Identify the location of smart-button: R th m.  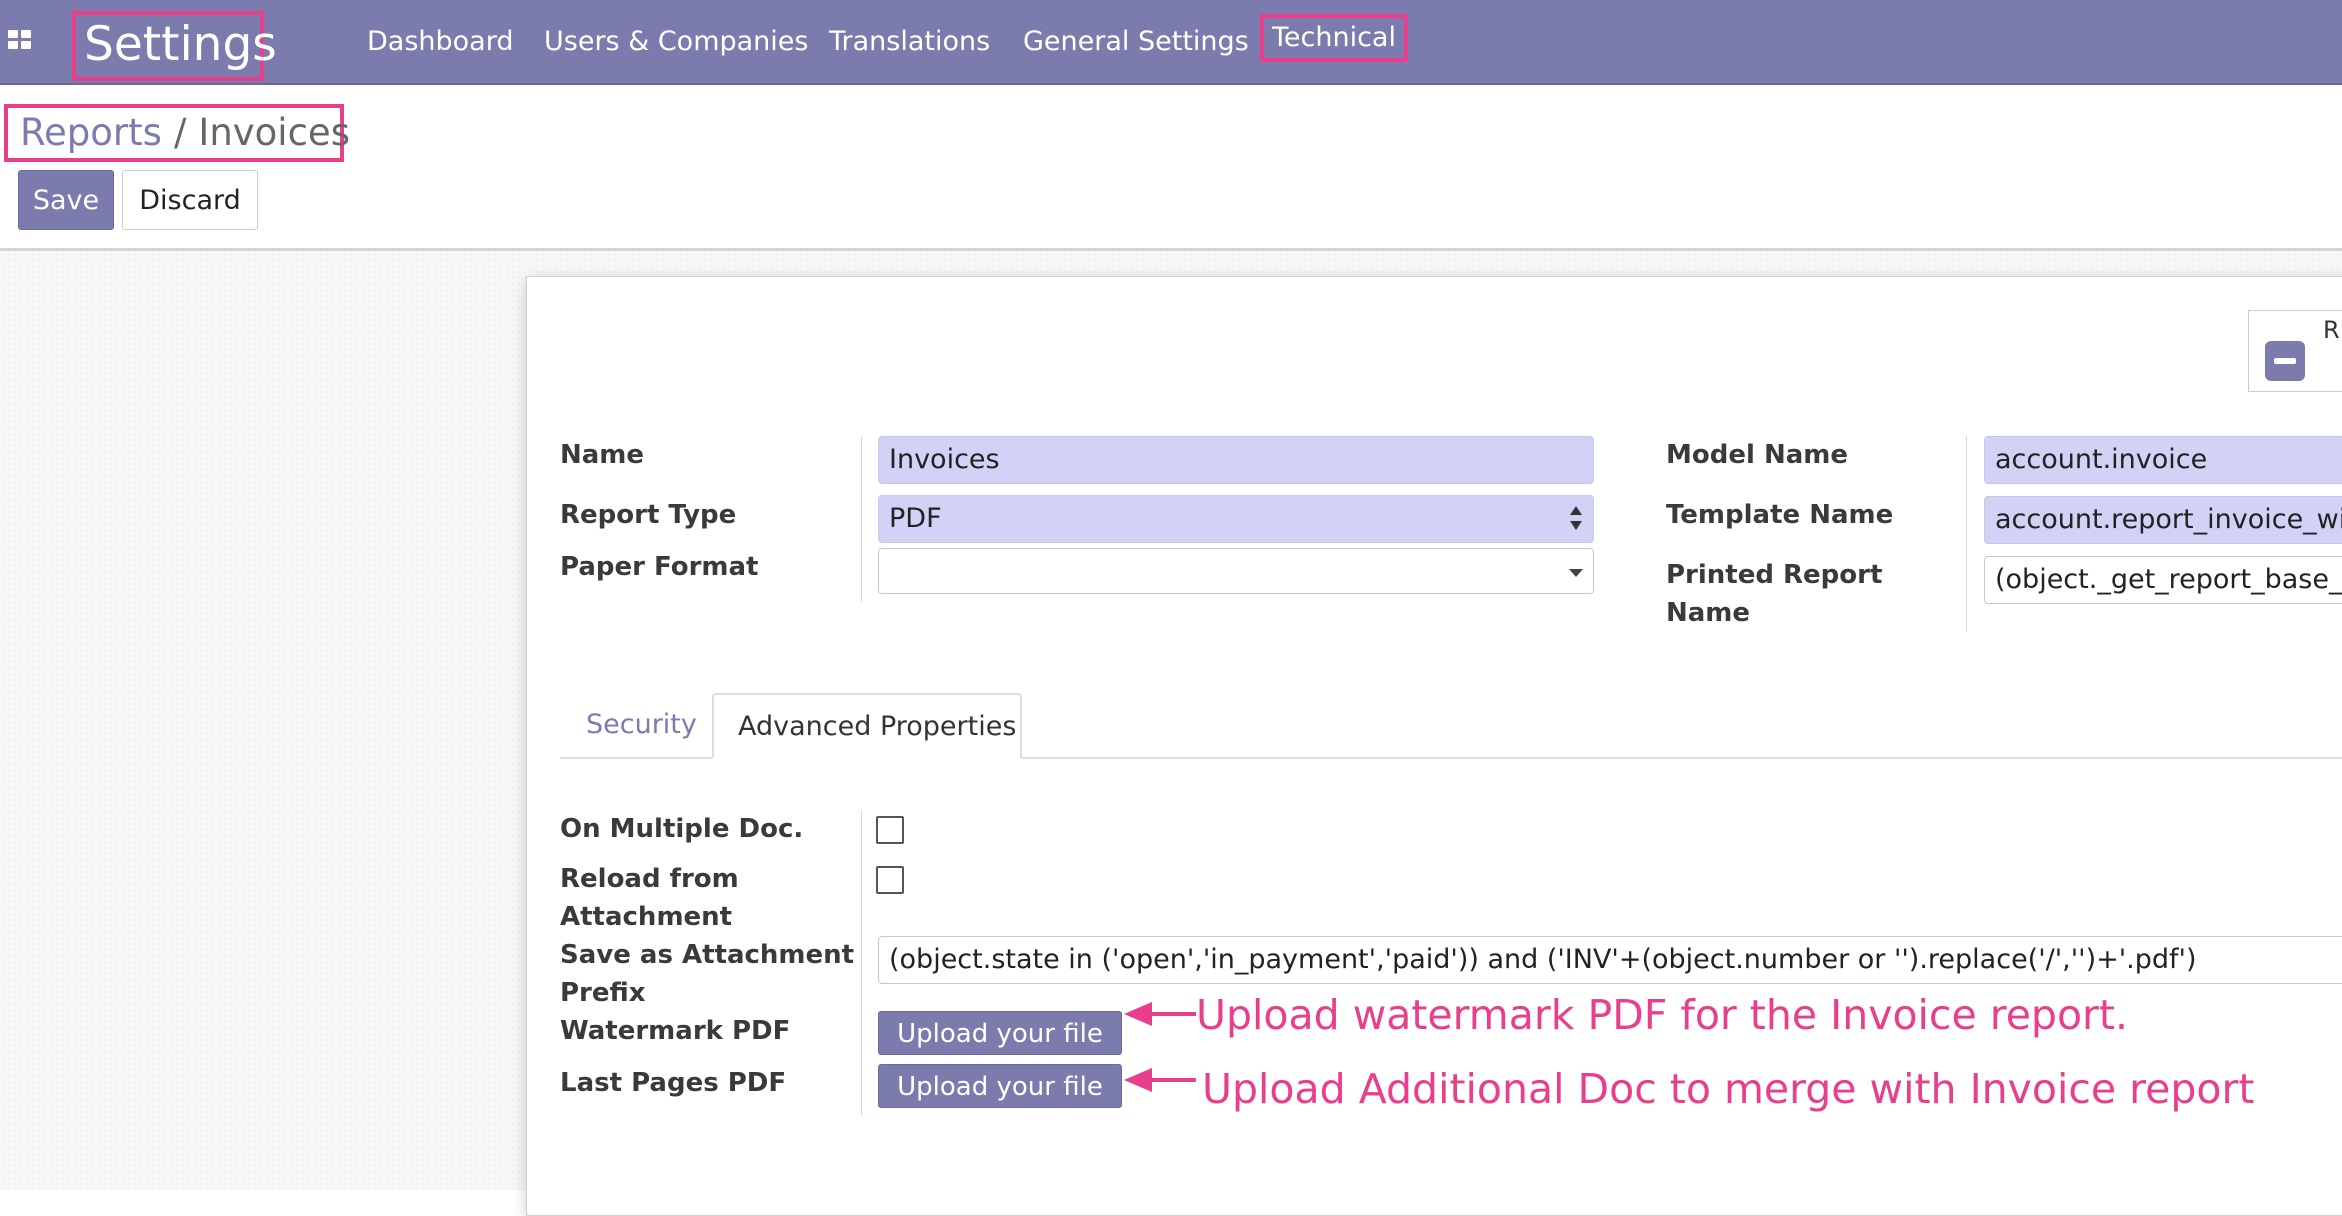
(2295, 351).